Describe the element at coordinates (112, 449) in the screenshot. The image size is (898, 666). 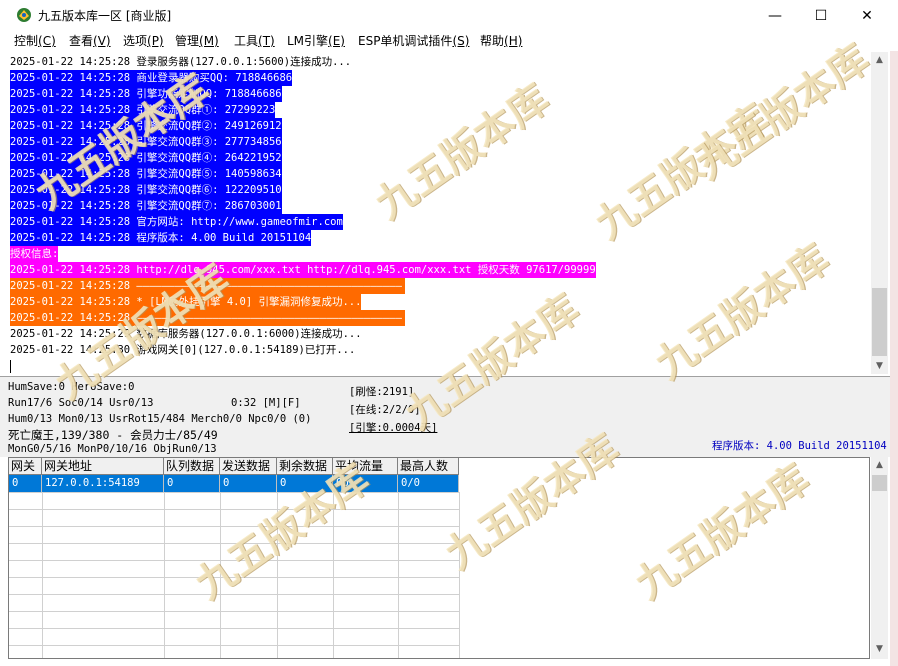
I see `status-mon: MonG0/5/16 MonP0/10/16 ObjRun0/13` at that location.